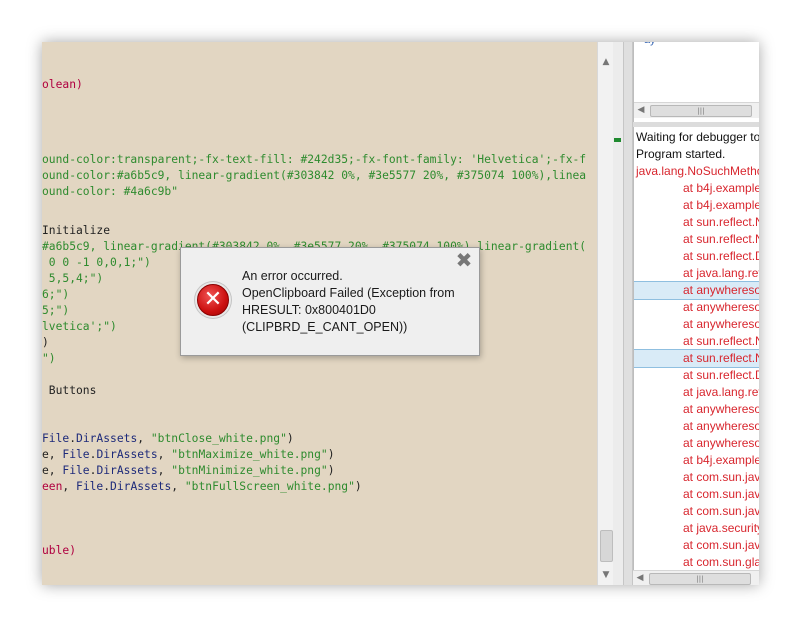  I want to click on error-message-line: (CLIPBRD_E_CANT_OPEN)), so click(325, 327).